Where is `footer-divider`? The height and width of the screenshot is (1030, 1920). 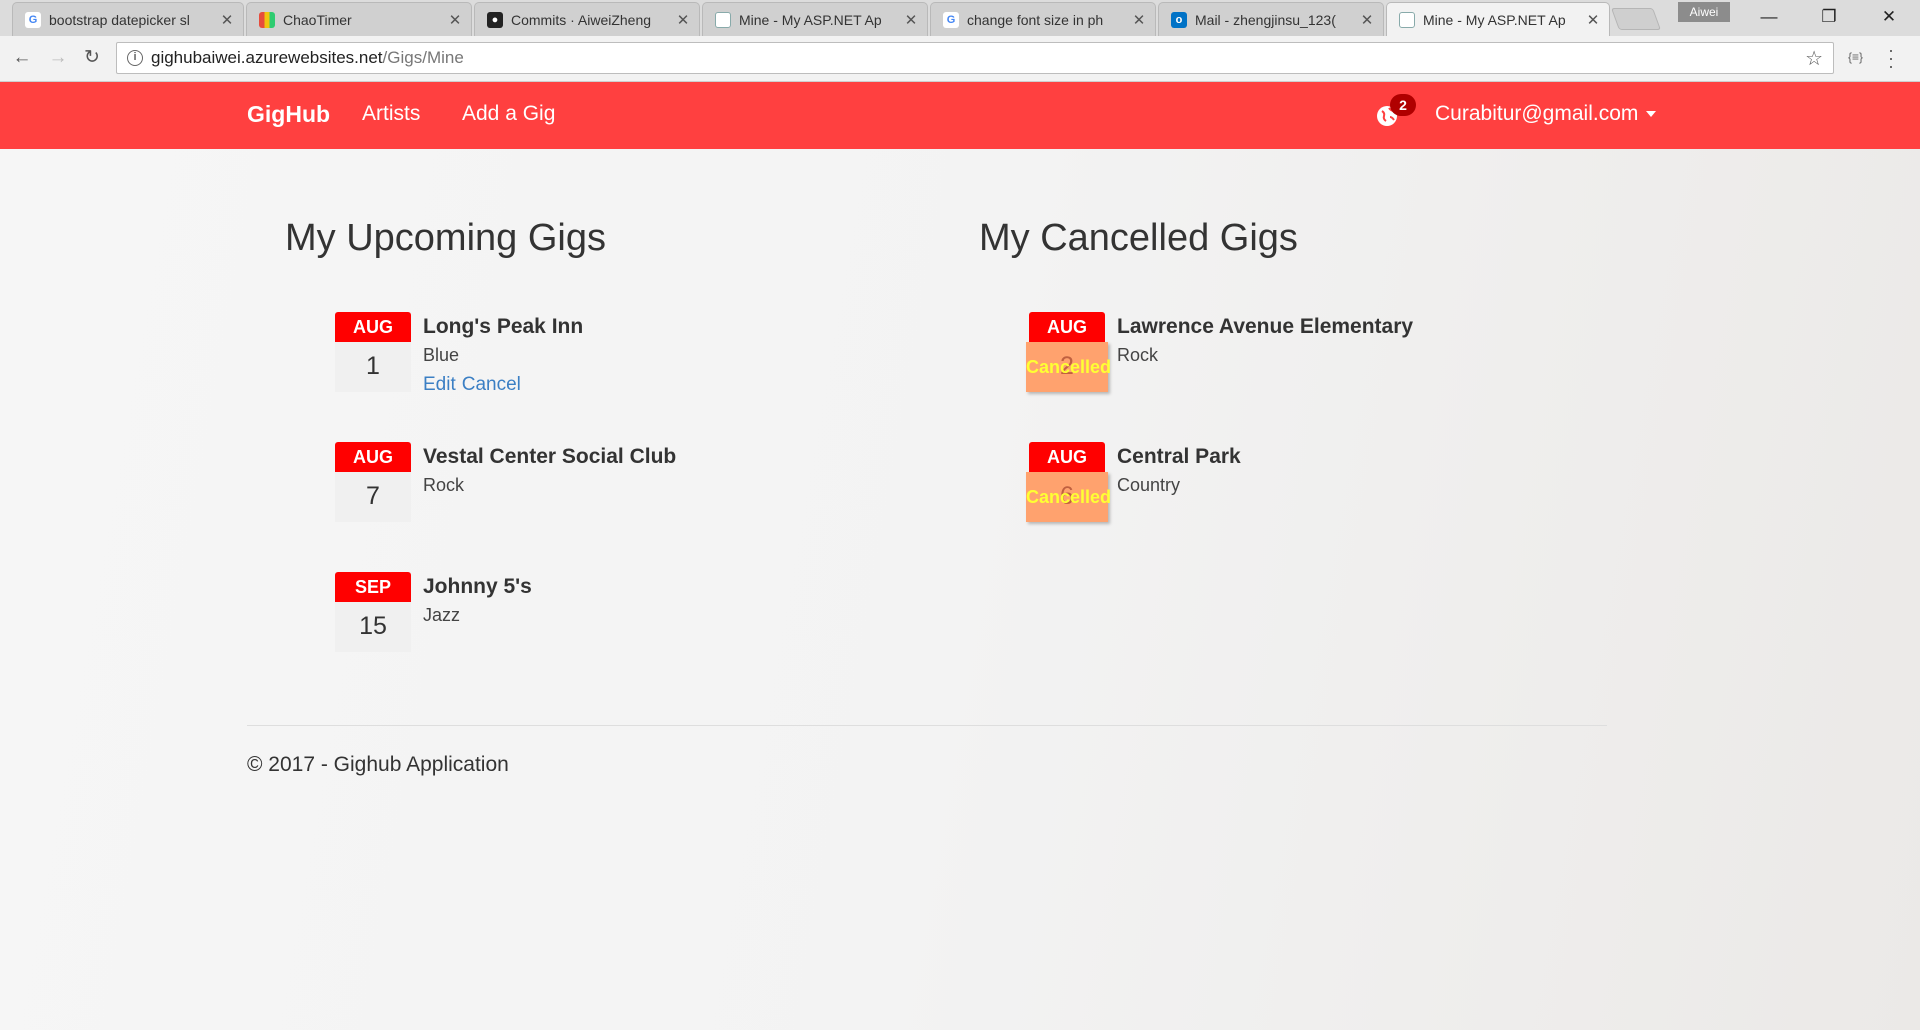
footer-divider is located at coordinates (927, 725).